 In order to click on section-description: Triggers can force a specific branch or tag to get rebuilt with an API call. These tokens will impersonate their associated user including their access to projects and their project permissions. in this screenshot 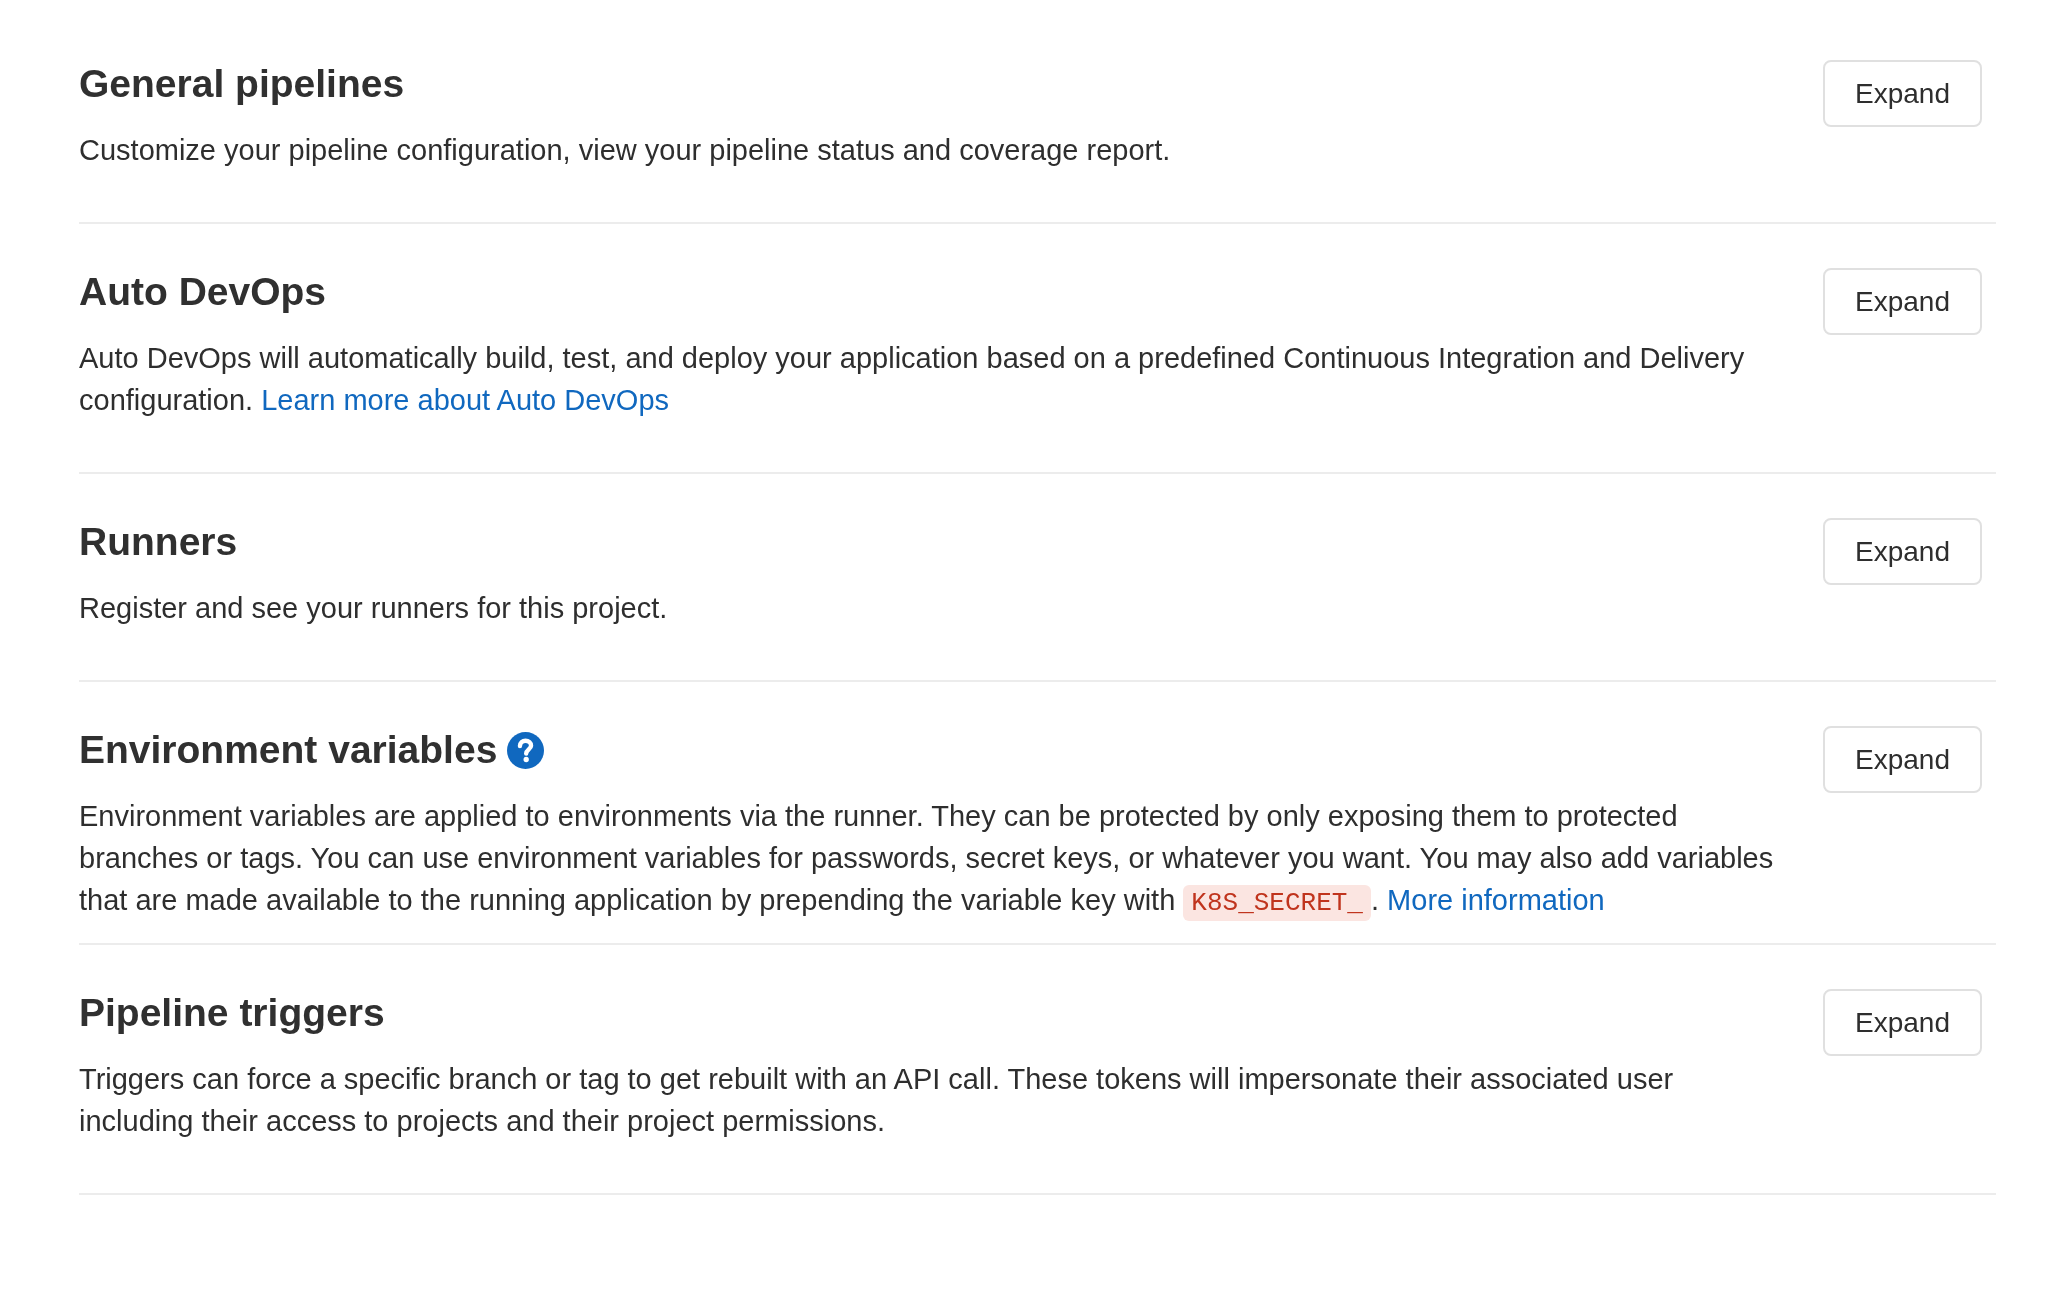, I will do `click(877, 1100)`.